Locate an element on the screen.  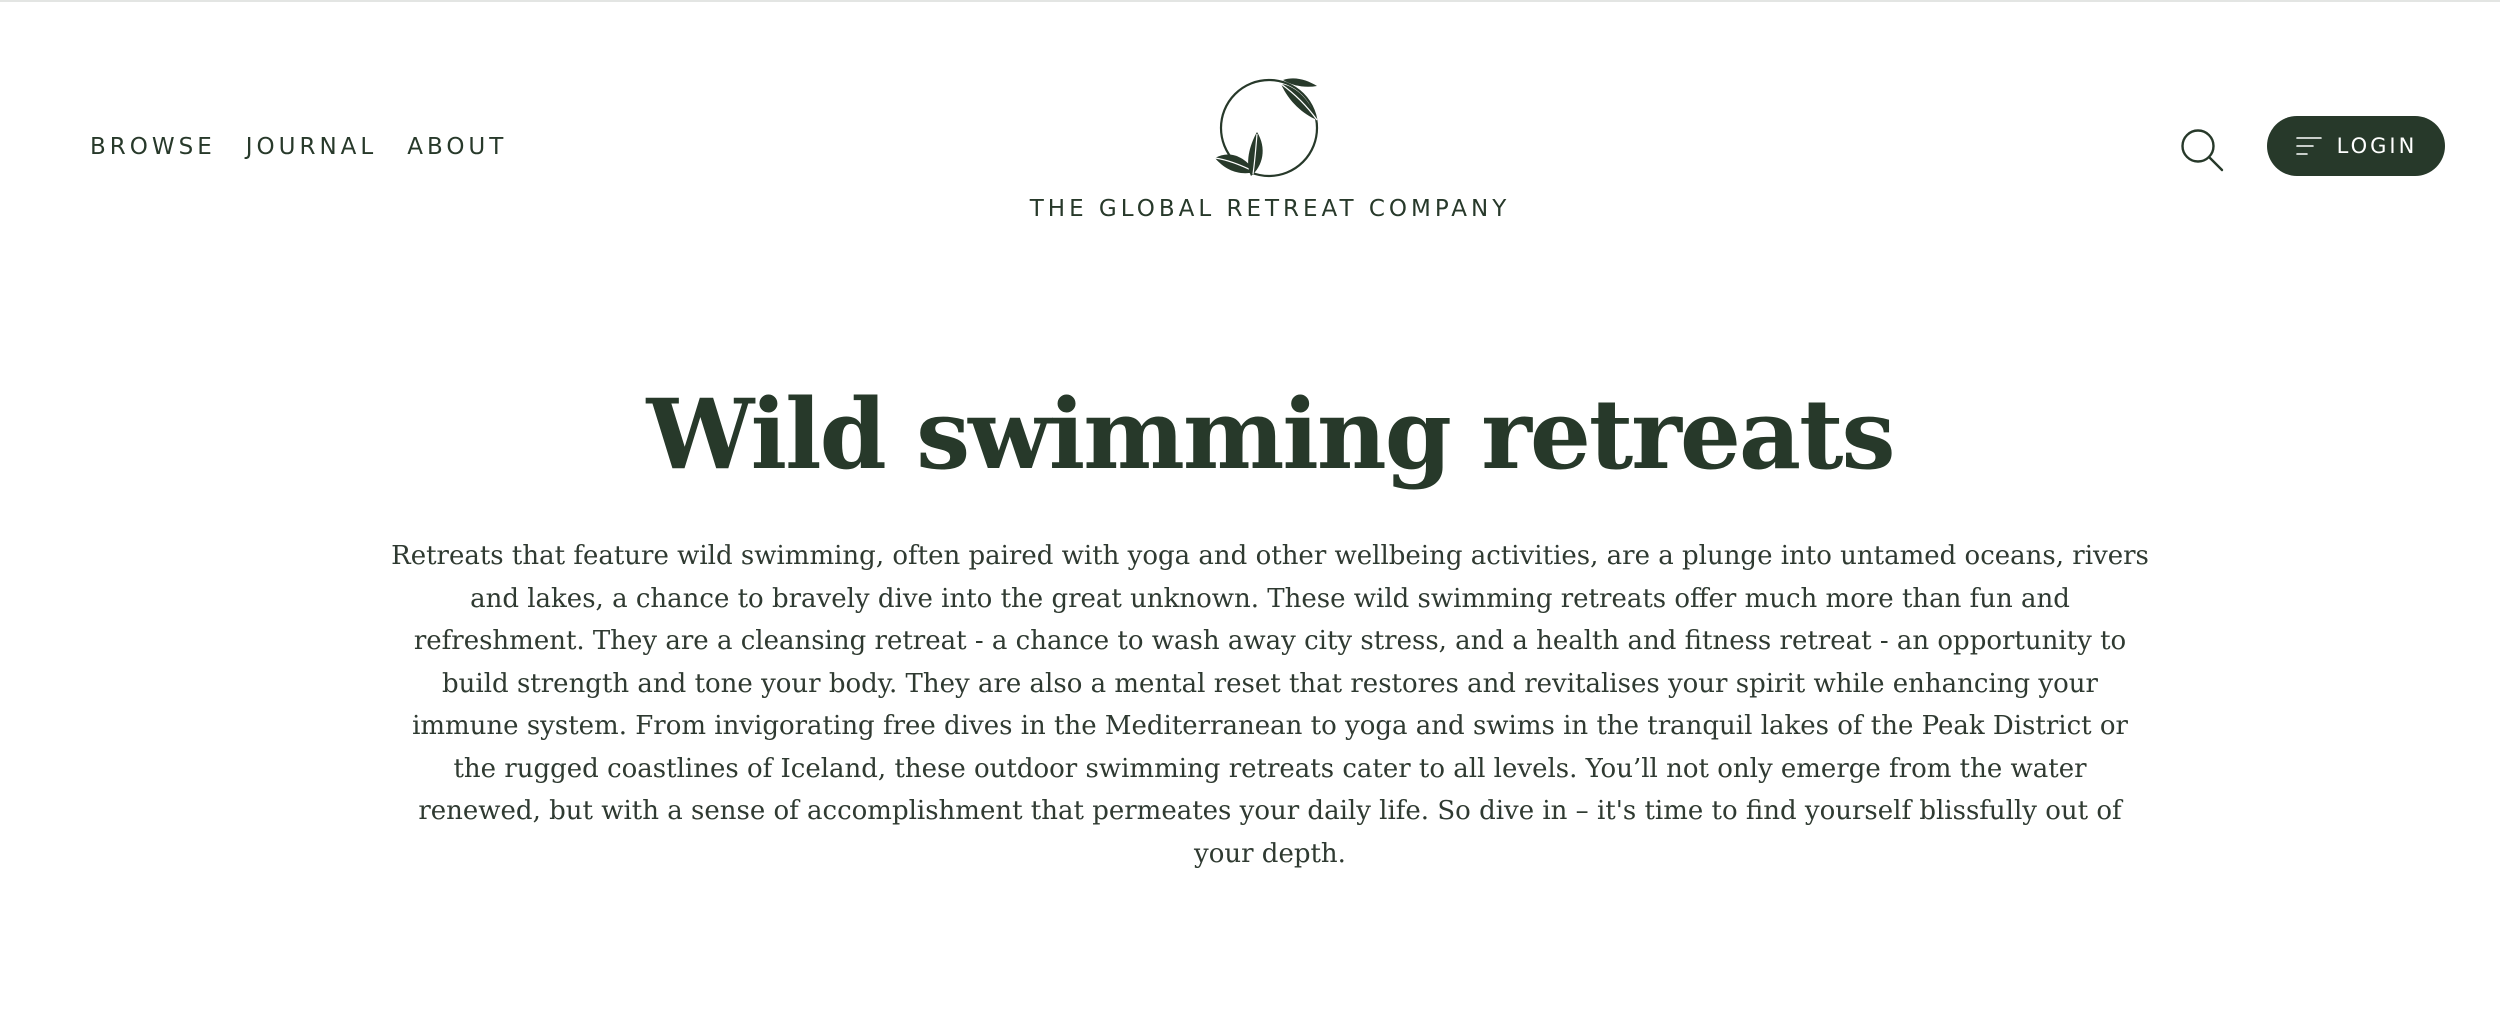
brand-name: THE GLOBAL RETREAT COMPANY is located at coordinates (1270, 209).